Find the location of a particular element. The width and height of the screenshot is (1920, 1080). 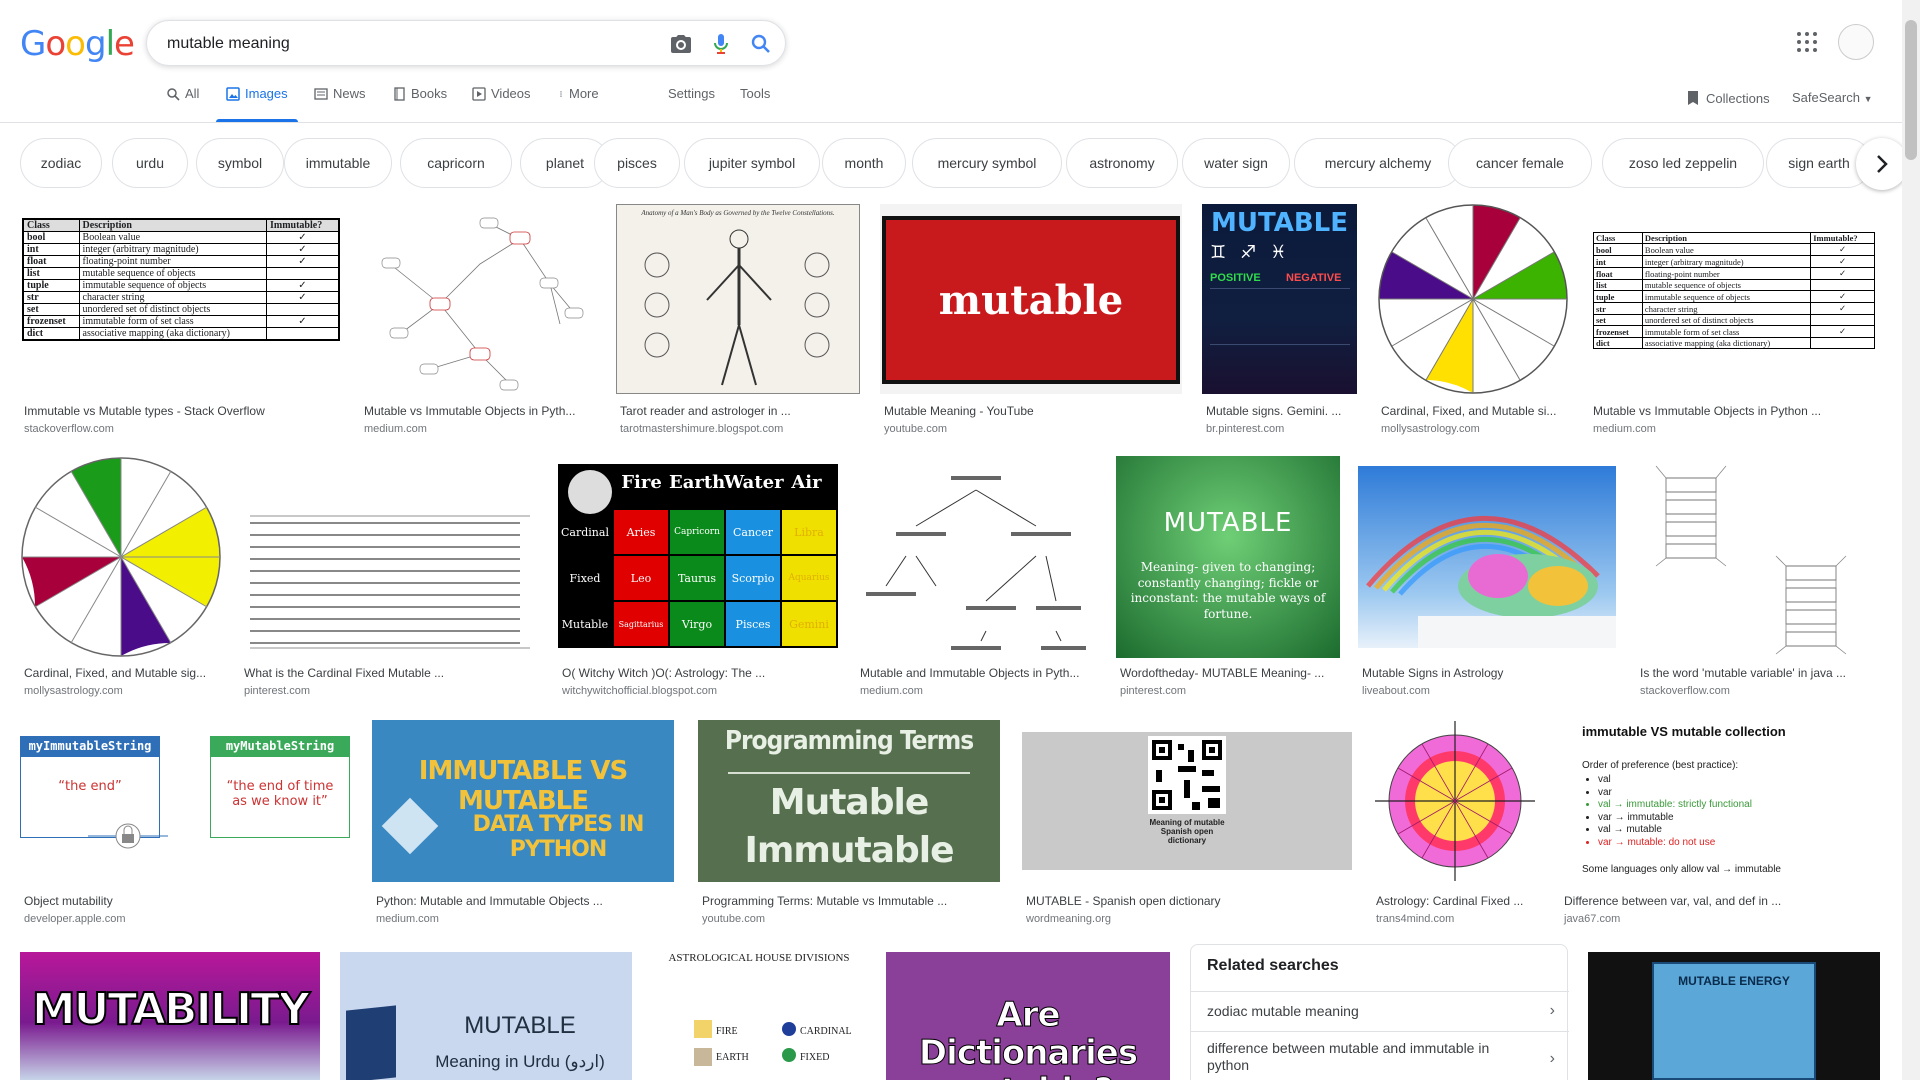

result-source: wordmeaning.org is located at coordinates (1068, 919).